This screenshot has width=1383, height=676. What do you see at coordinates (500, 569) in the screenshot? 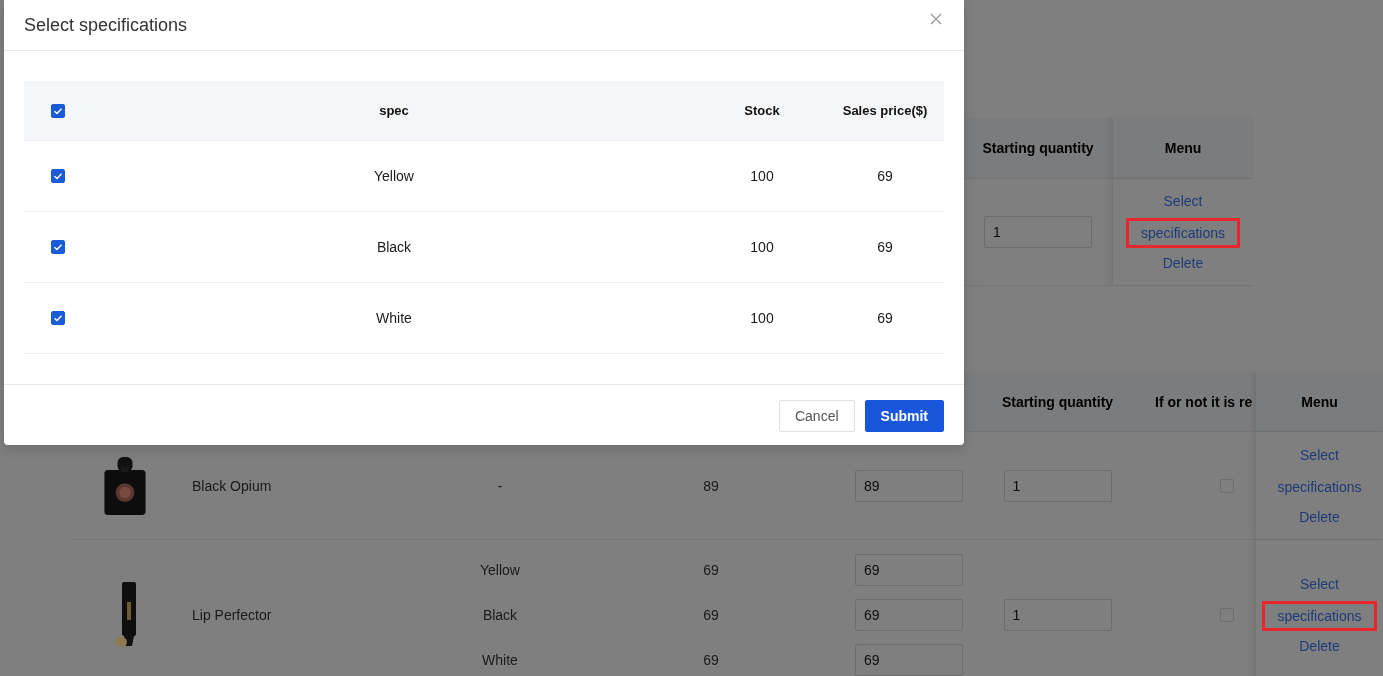
I see `spec-name: Yellow` at bounding box center [500, 569].